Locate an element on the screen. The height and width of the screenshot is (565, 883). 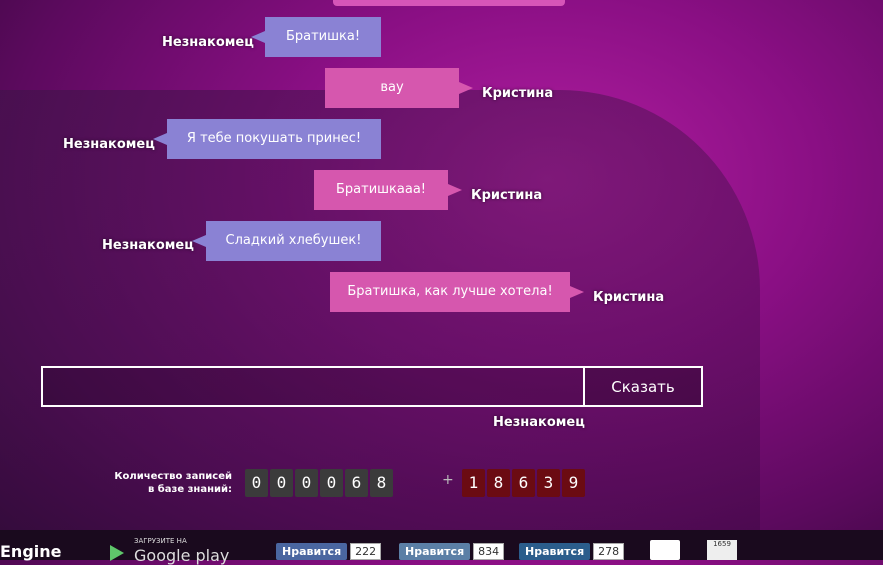
google-play-link: Google play is located at coordinates (181, 555).